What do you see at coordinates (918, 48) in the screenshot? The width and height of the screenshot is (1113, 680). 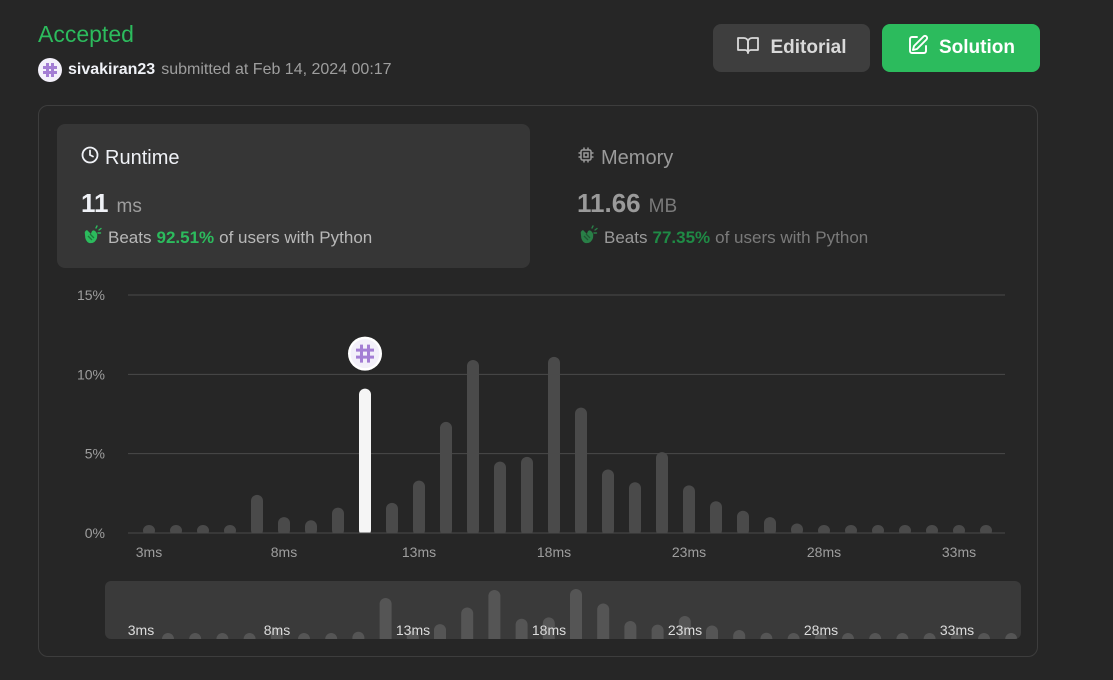 I see `edit-icon` at bounding box center [918, 48].